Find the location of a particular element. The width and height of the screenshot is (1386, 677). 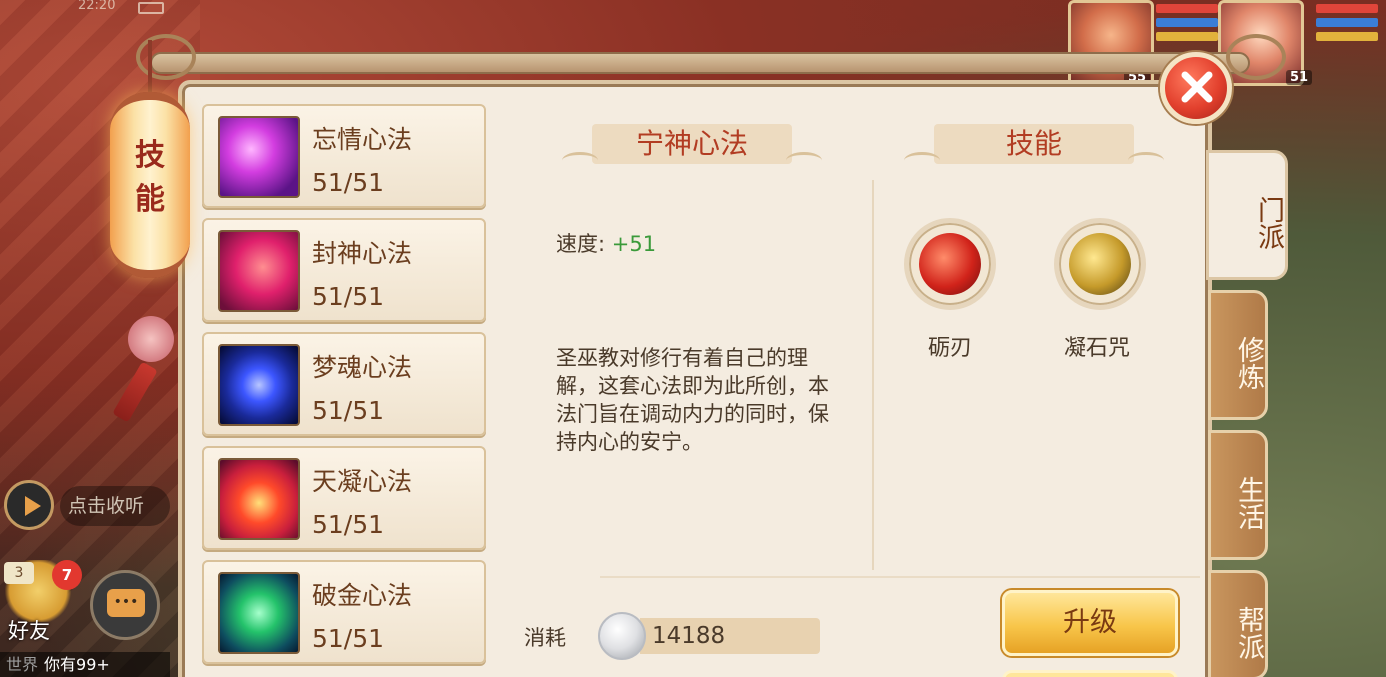

upgrade-button: 升级 is located at coordinates (1090, 623).